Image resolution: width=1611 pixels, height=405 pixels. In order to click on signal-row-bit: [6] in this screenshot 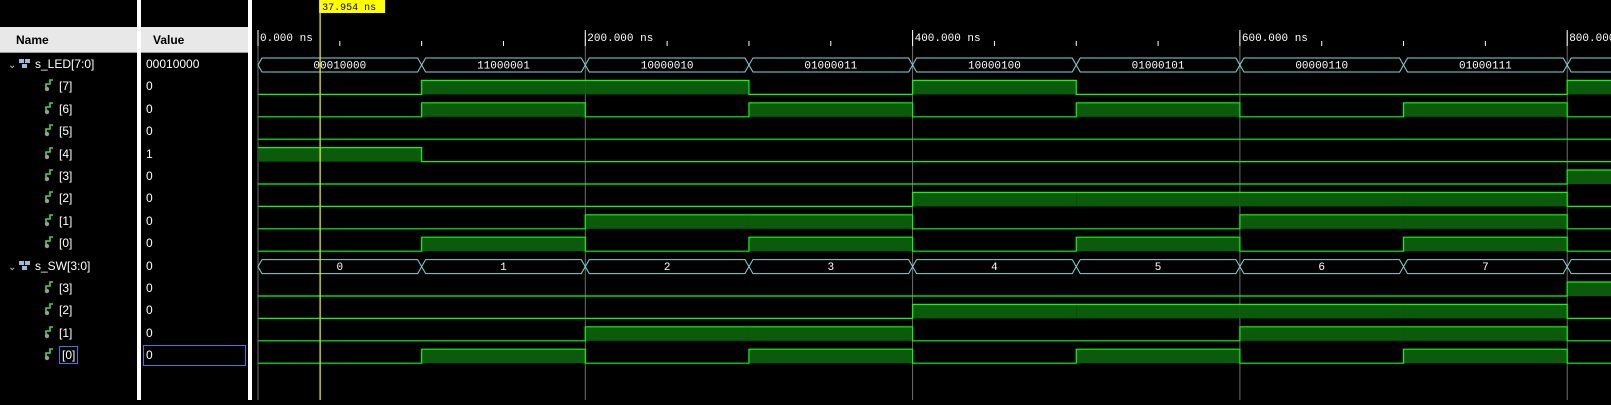, I will do `click(58, 109)`.